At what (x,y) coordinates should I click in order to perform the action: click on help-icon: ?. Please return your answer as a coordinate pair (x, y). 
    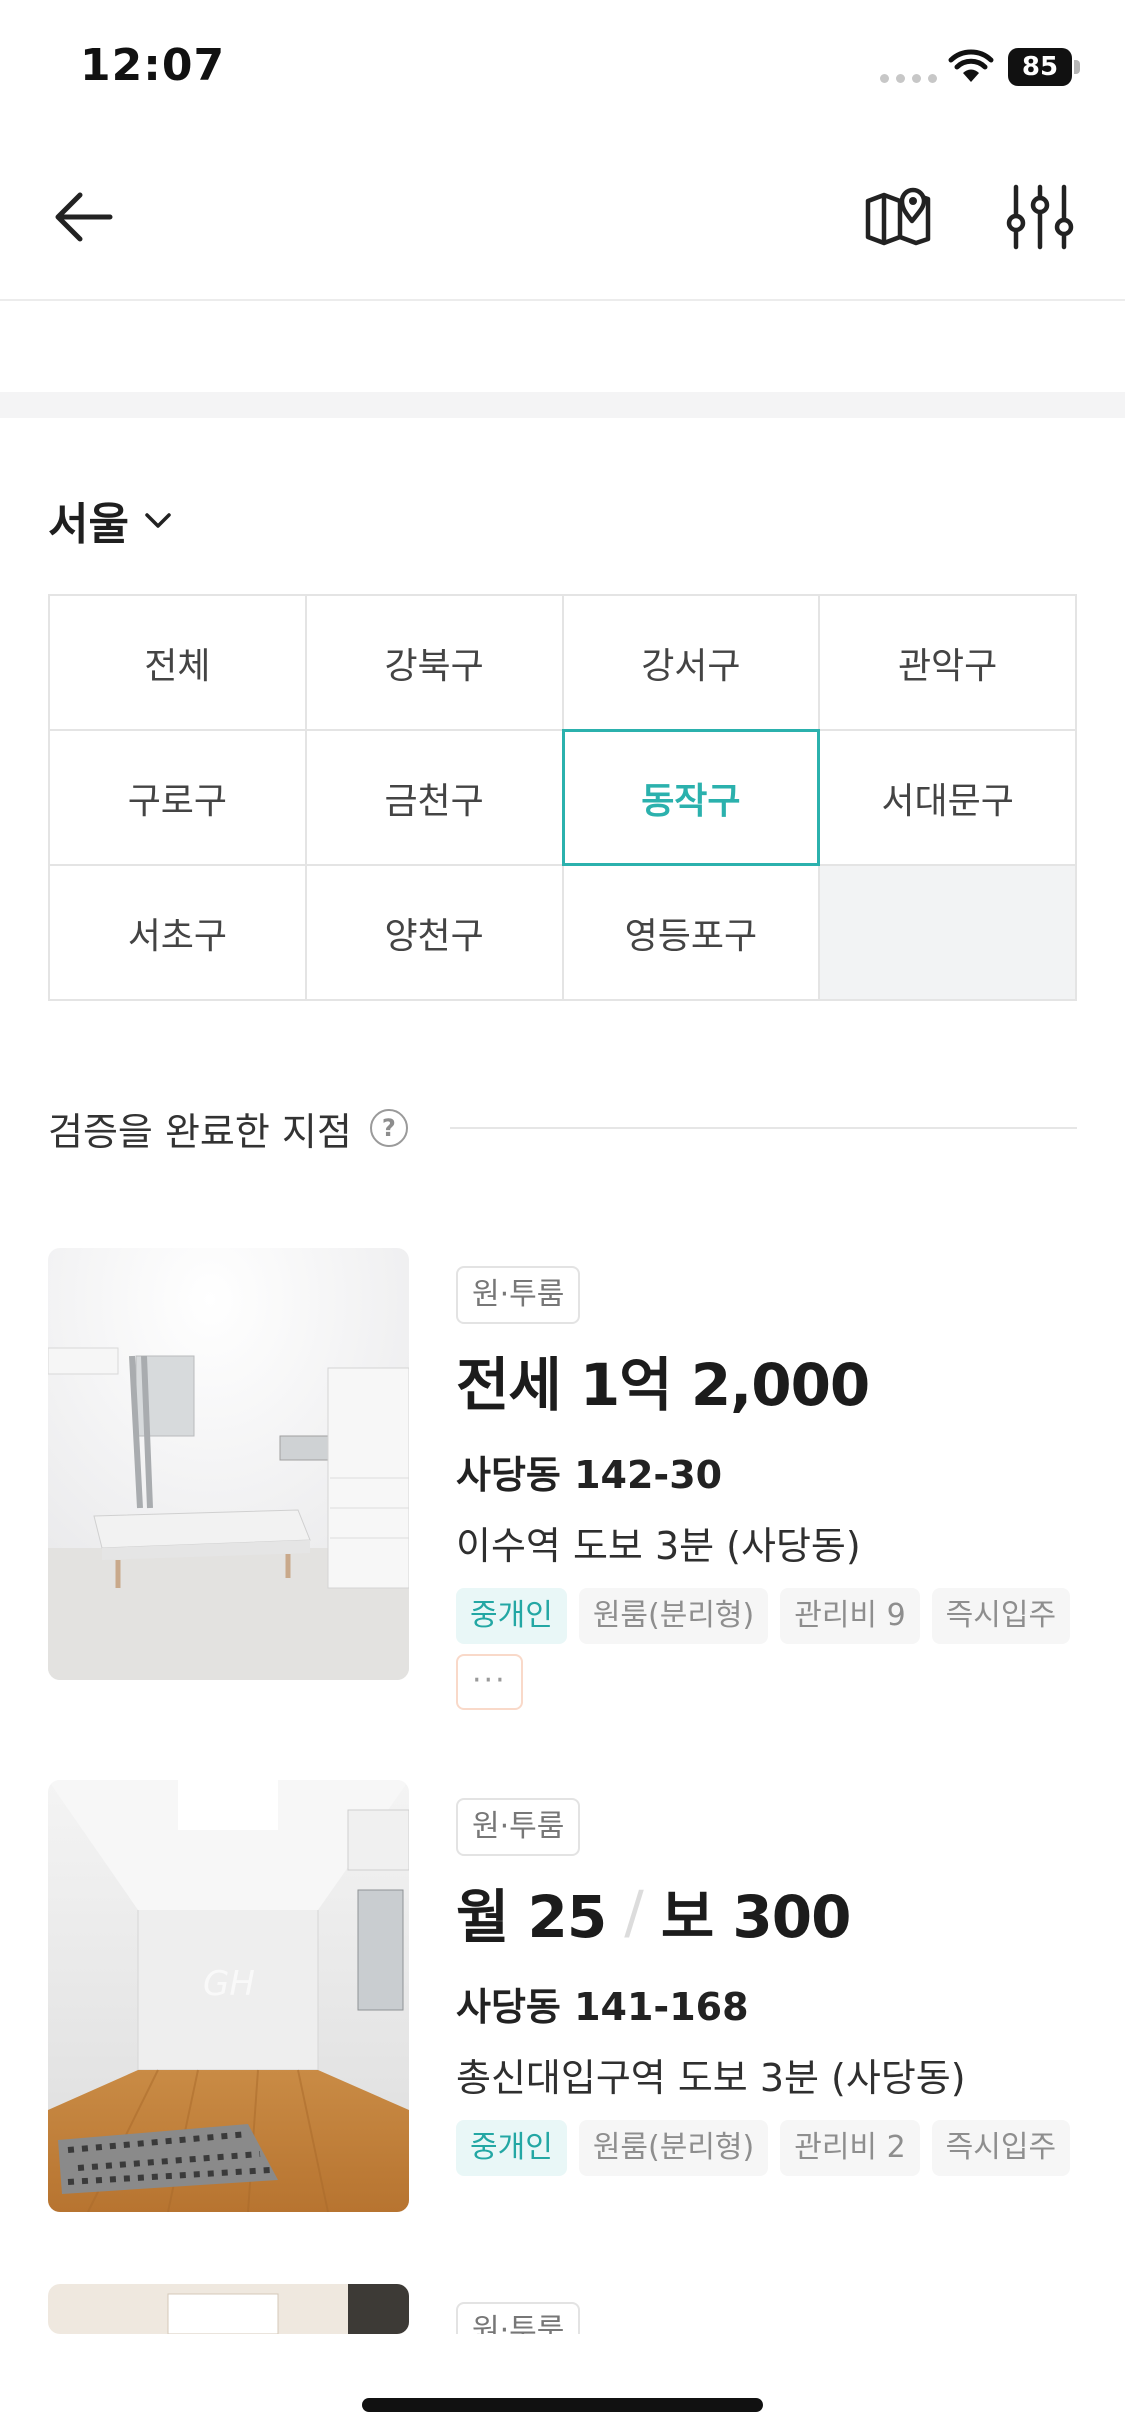
    Looking at the image, I should click on (388, 1128).